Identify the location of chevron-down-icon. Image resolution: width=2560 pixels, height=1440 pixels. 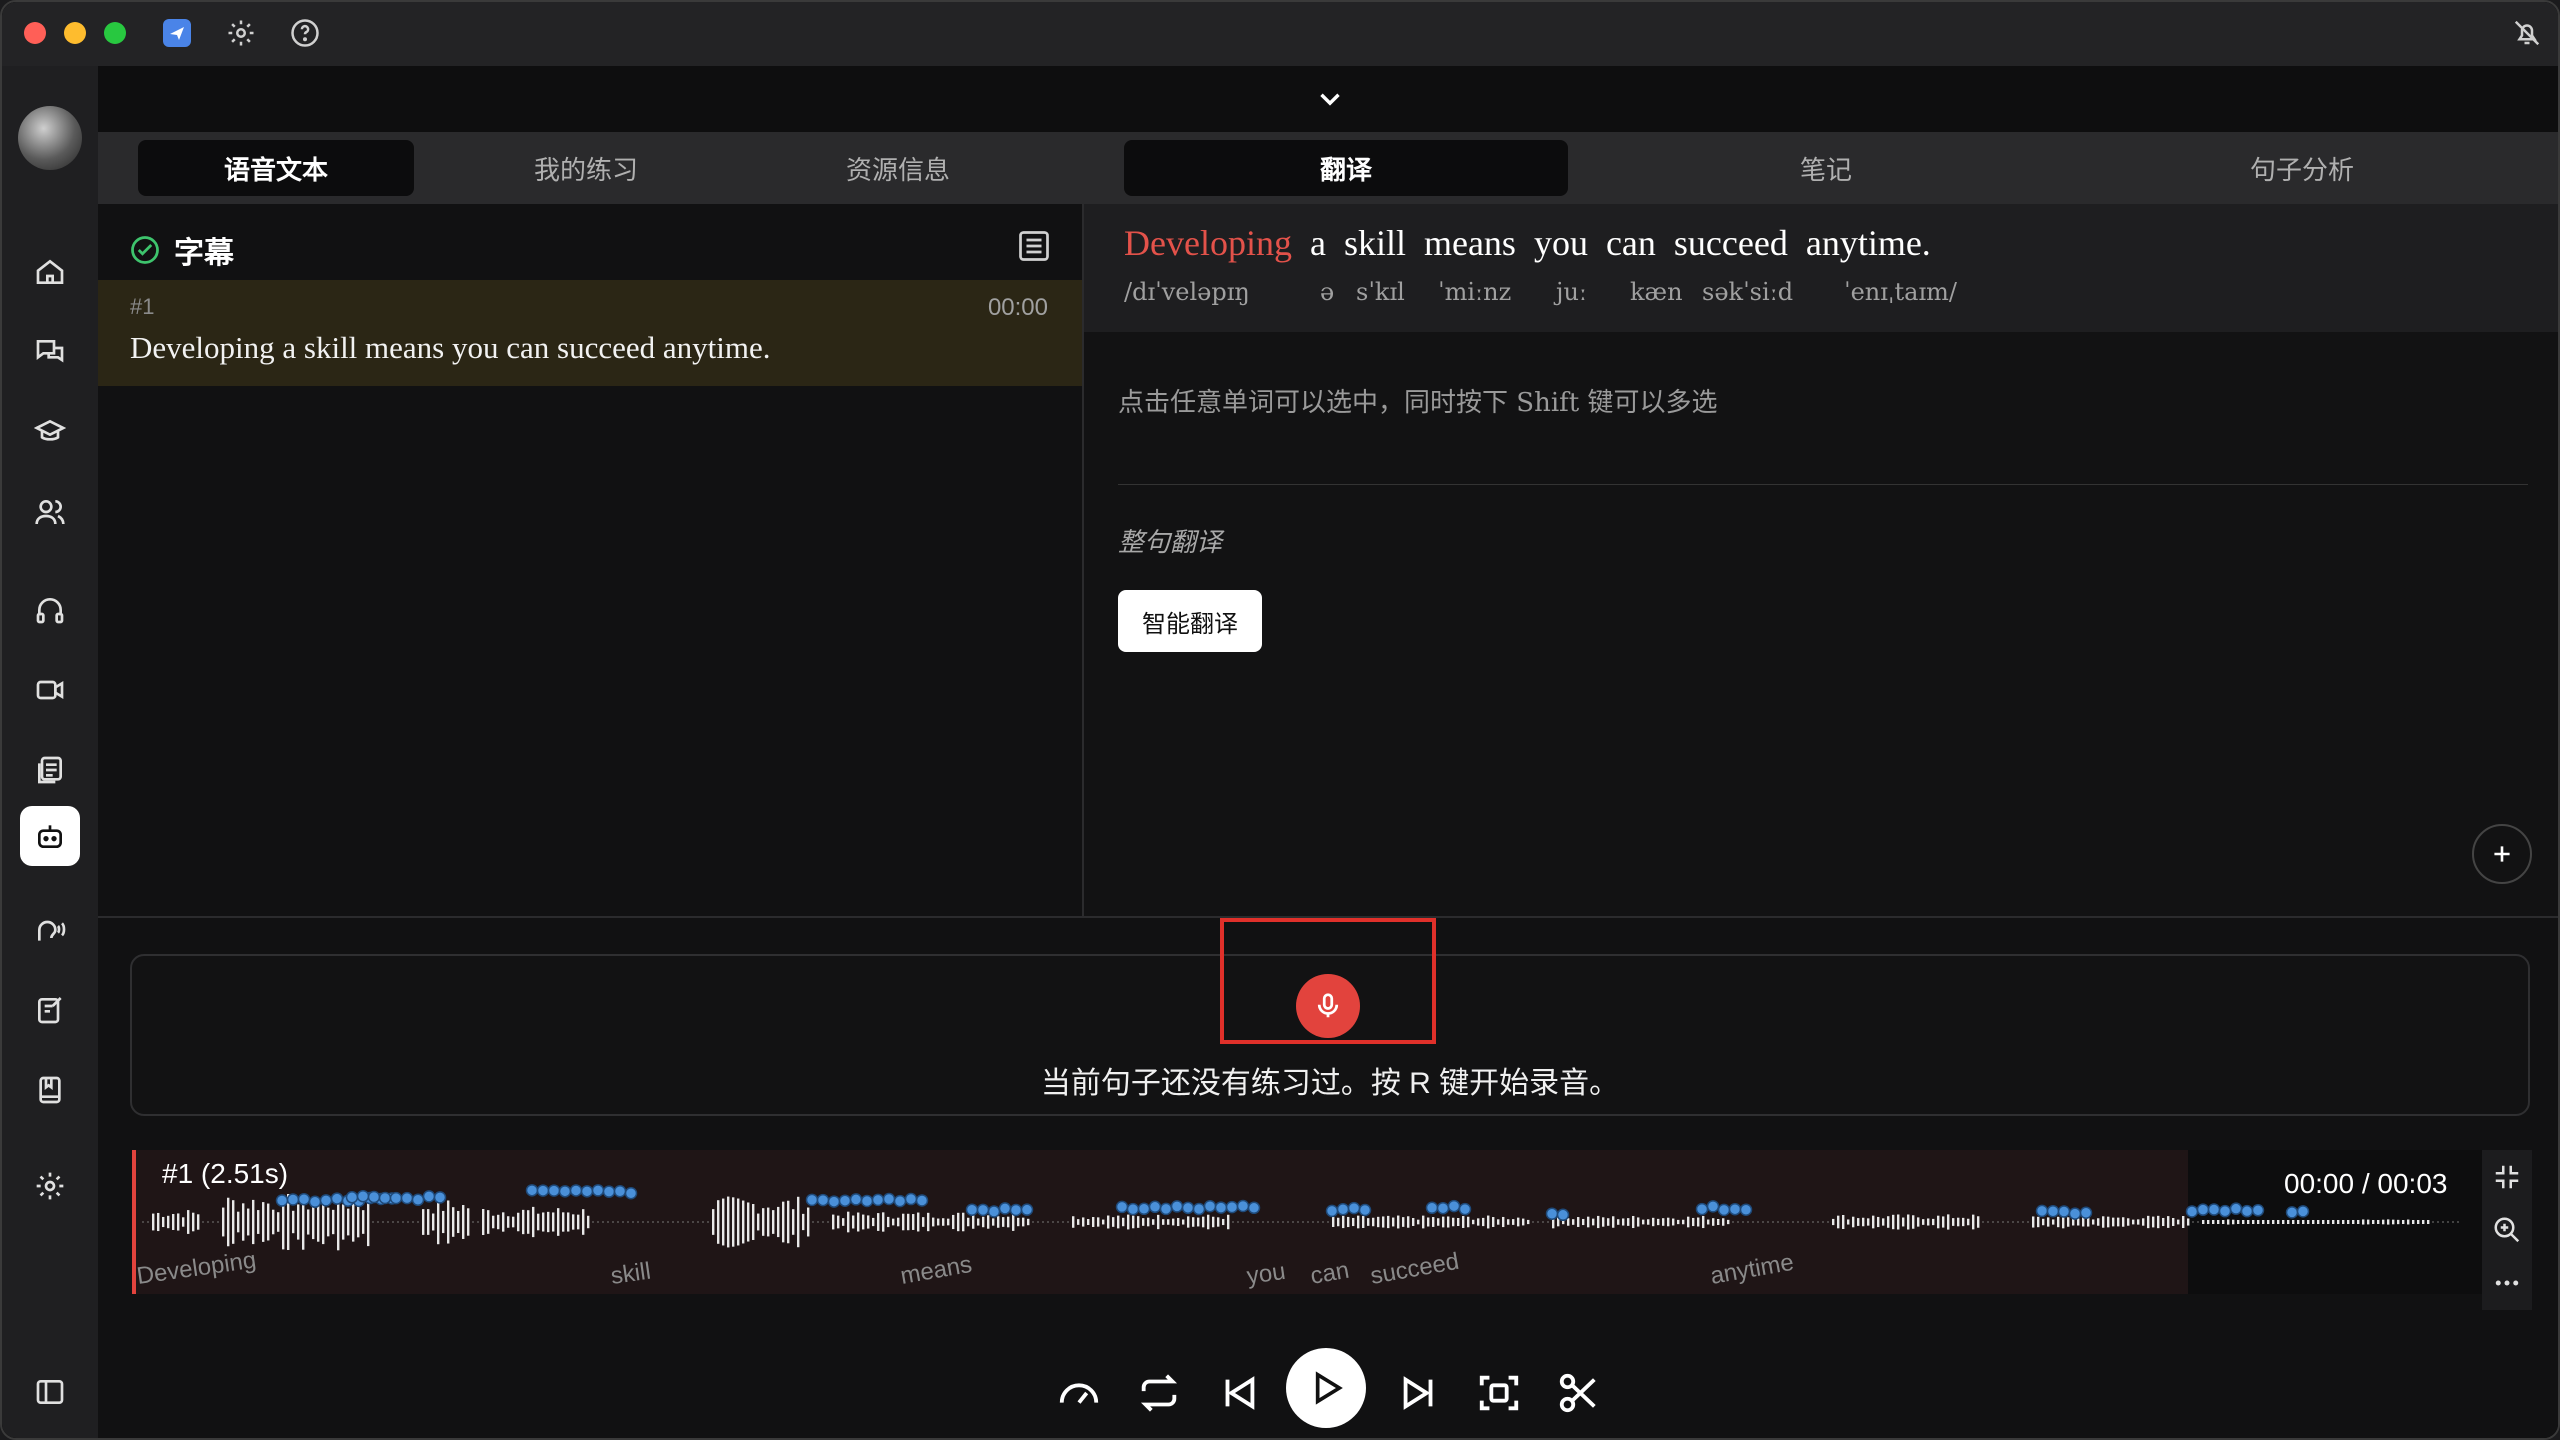
(1330, 99).